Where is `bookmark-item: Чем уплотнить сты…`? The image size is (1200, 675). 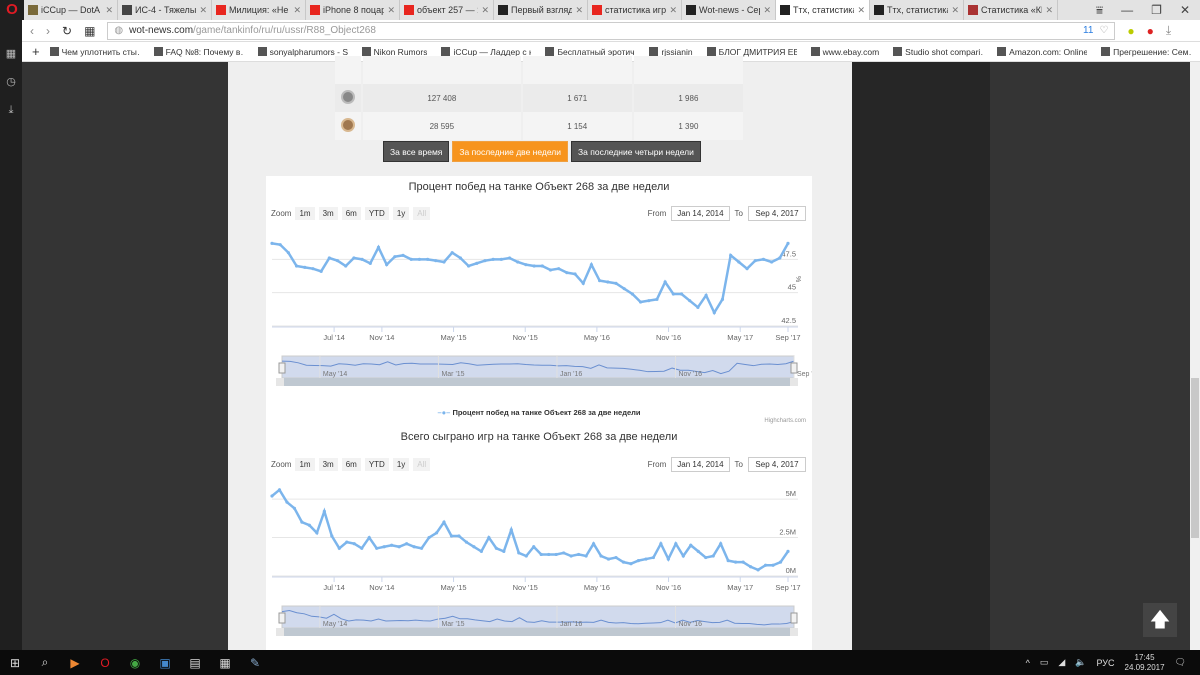
bookmark-item: Чем уплотнить сты… is located at coordinates (94, 52).